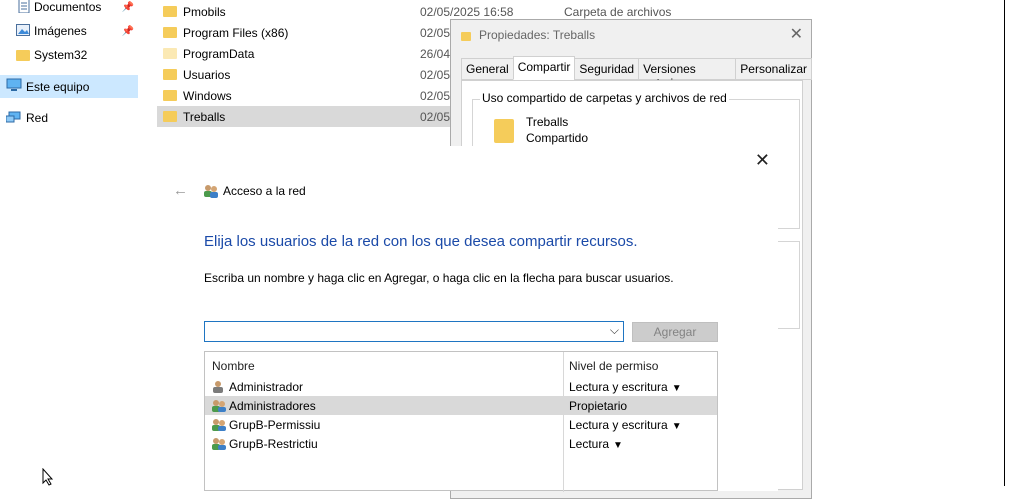 Image resolution: width=1009 pixels, height=499 pixels. I want to click on table-row: GrupB-Restrictiu Lectura ▼, so click(461, 443).